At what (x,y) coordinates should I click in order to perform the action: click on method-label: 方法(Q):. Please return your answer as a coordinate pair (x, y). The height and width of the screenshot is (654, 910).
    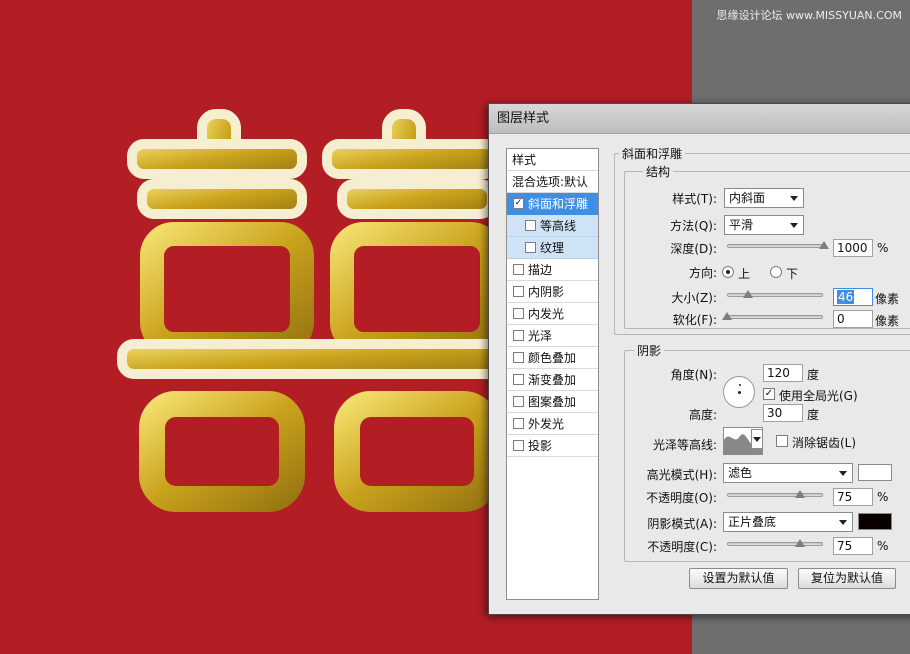
    Looking at the image, I should click on (693, 226).